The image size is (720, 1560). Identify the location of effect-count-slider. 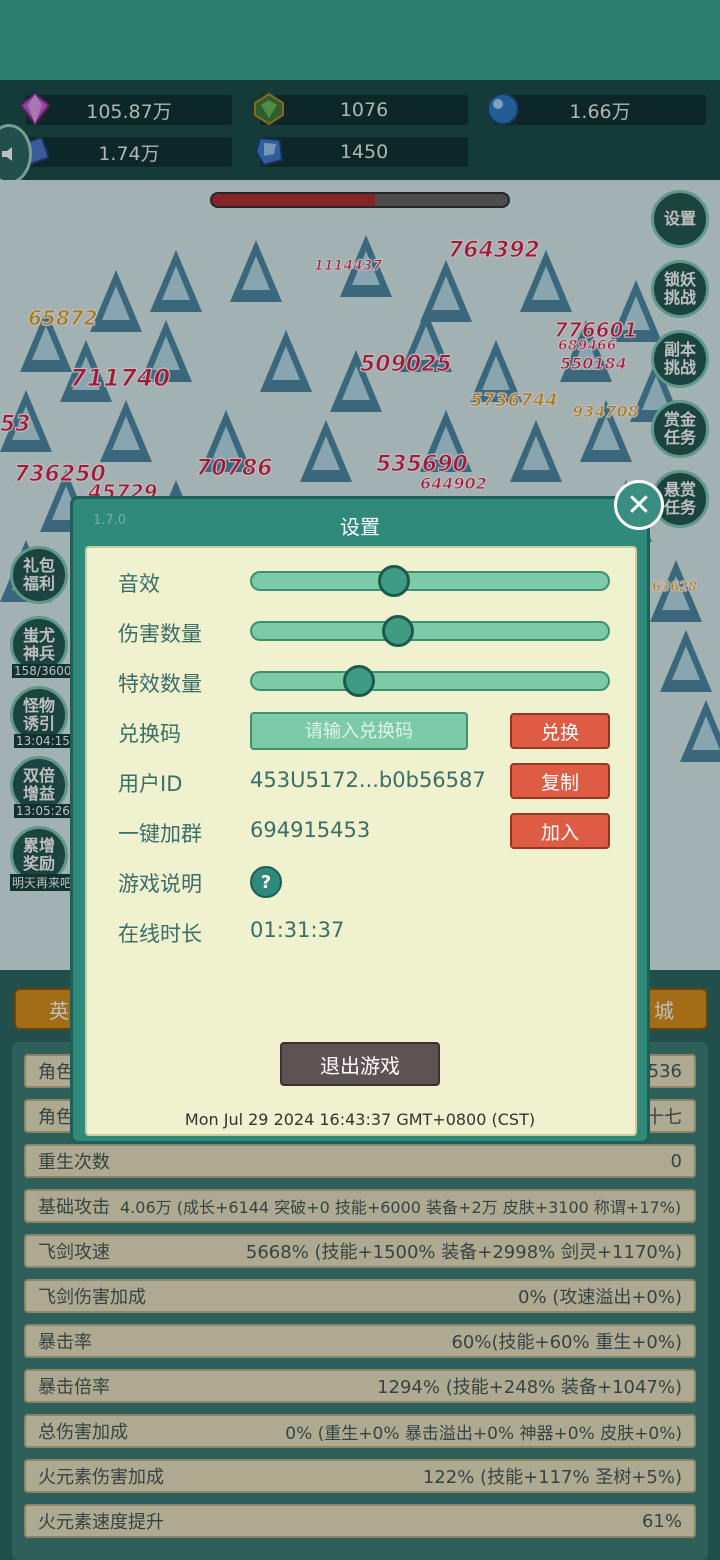
(430, 681).